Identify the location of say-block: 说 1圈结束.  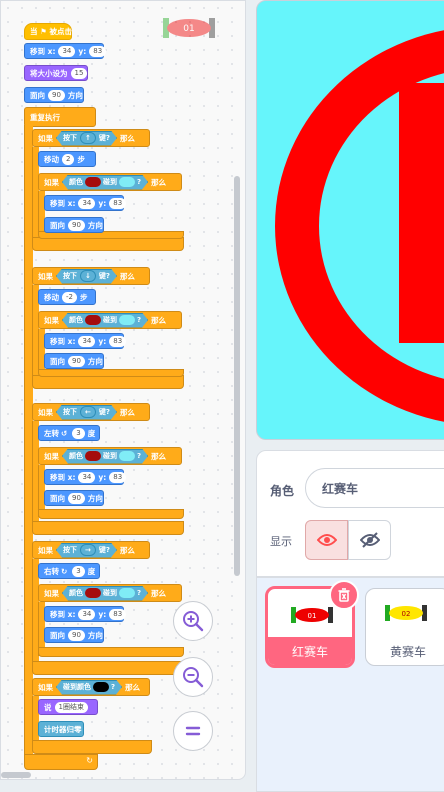
(68, 707).